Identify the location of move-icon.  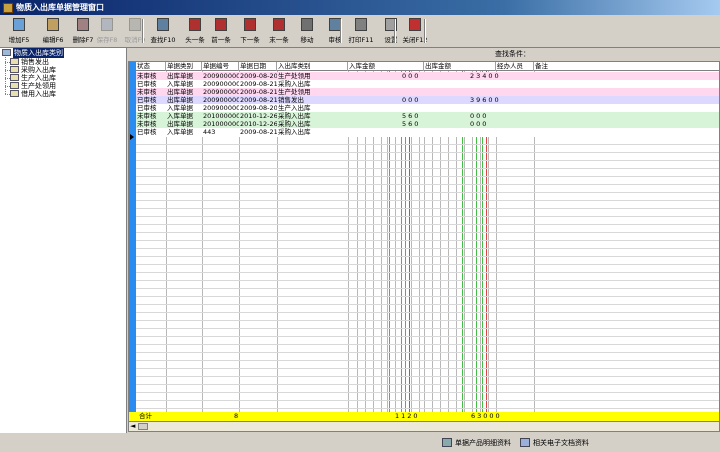
(307, 25).